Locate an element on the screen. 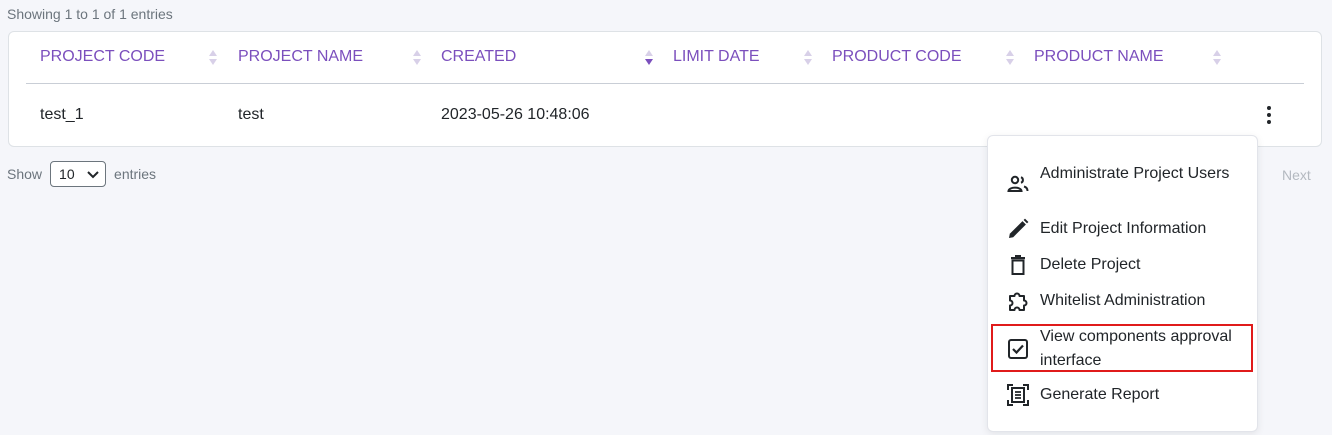 This screenshot has width=1332, height=435. show-label: Show is located at coordinates (25, 174).